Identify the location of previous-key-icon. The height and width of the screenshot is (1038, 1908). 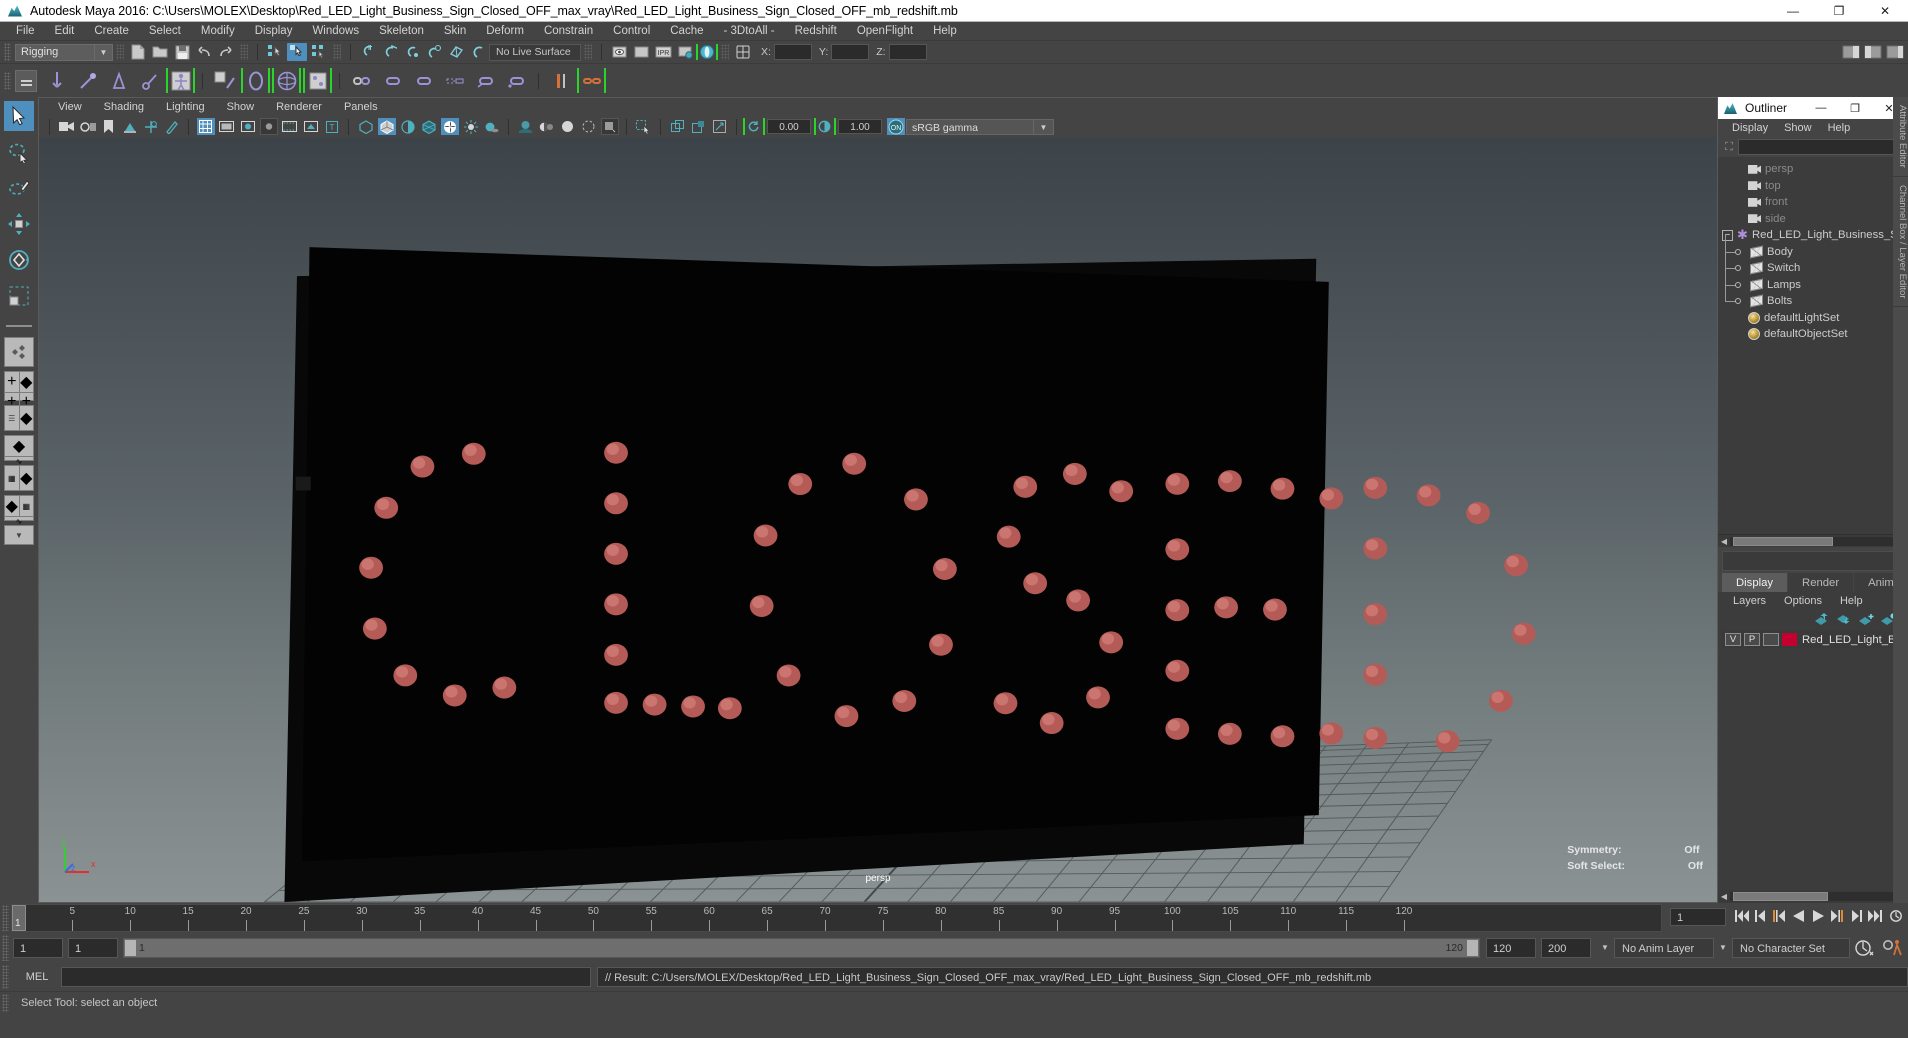
(1779, 916).